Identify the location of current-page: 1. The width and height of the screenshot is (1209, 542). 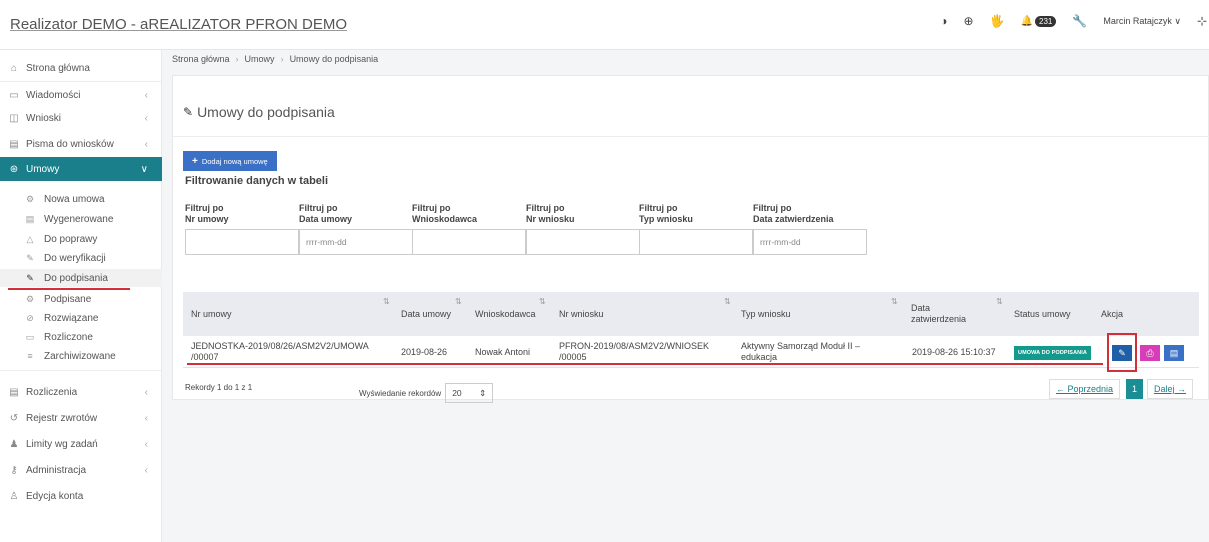
(1135, 389).